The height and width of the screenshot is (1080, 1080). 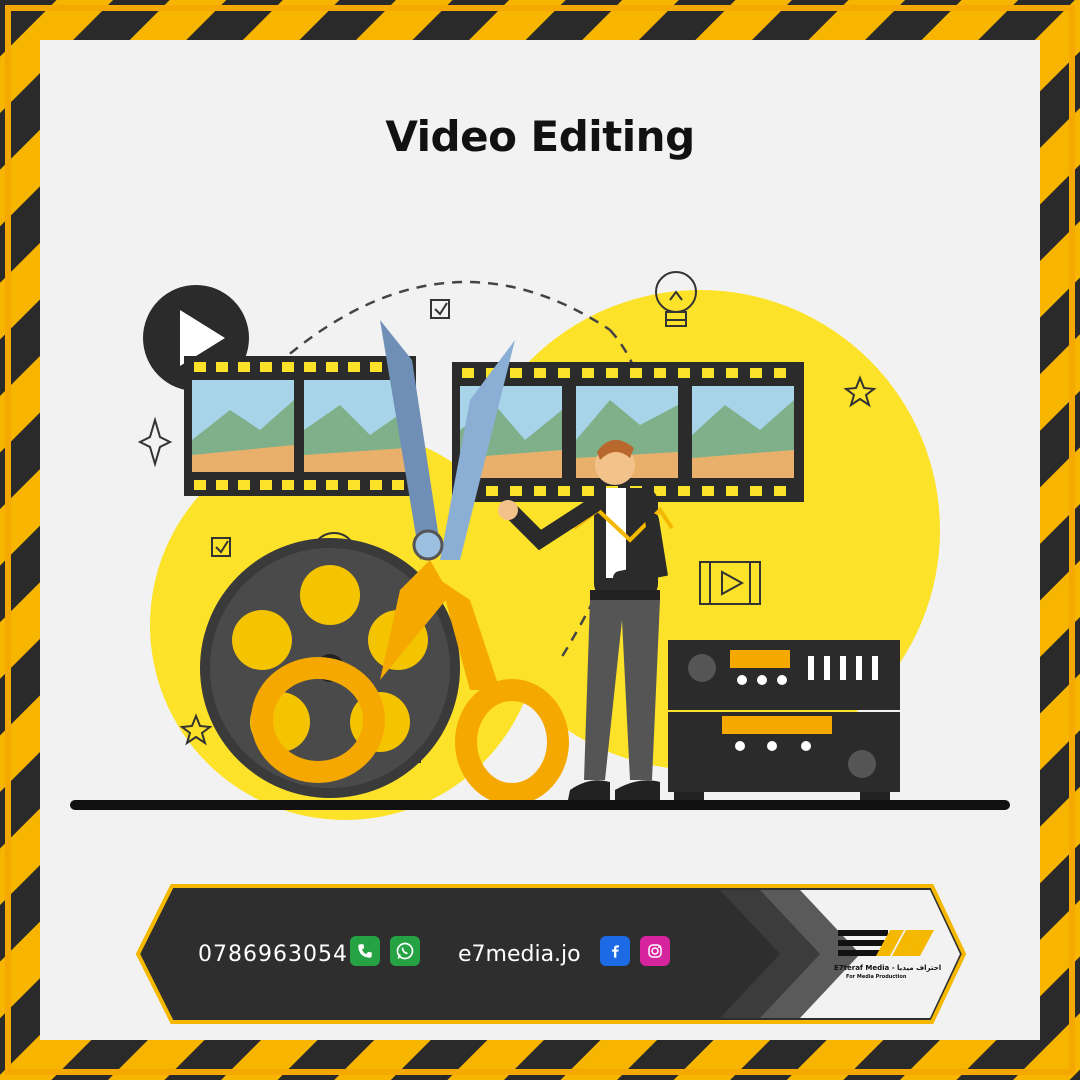 I want to click on brand-name: E7teraf Media - احتراف ميديا, so click(x=888, y=968).